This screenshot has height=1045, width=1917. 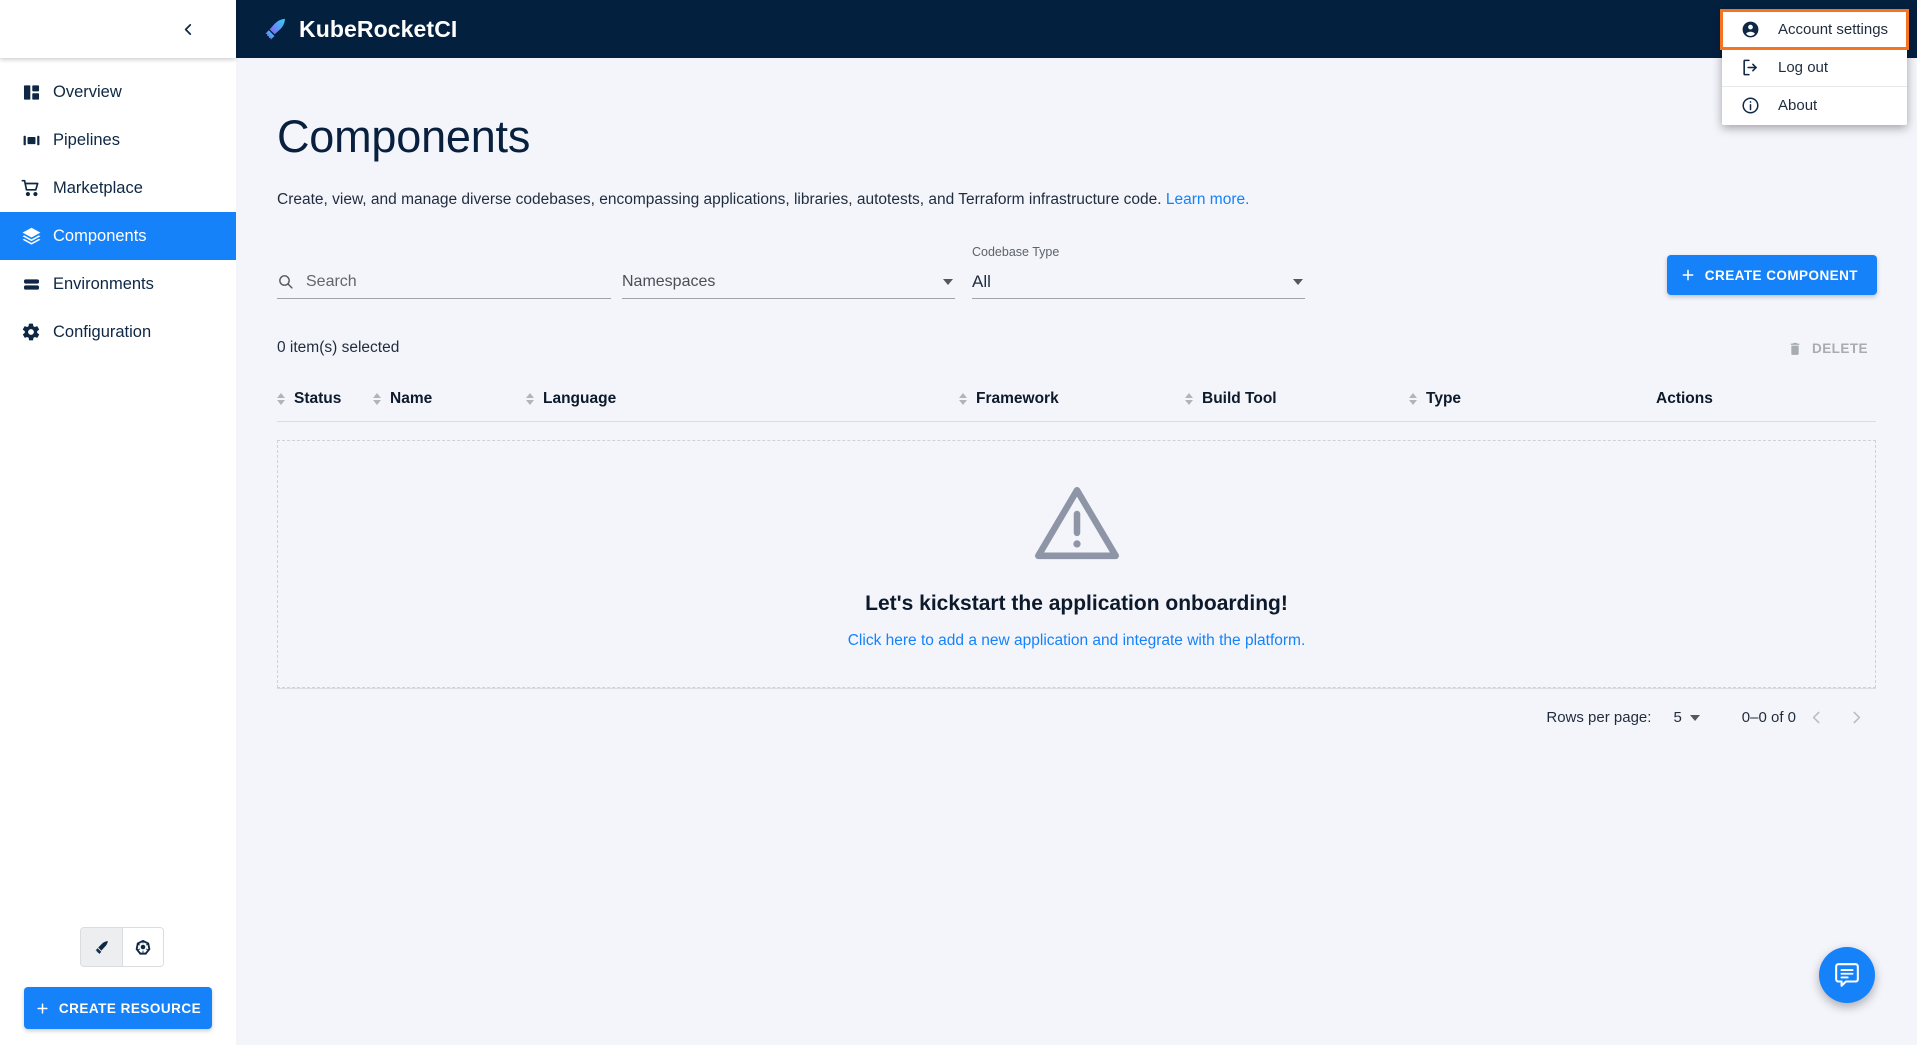 I want to click on brand: KubeRocketCI, so click(x=359, y=29).